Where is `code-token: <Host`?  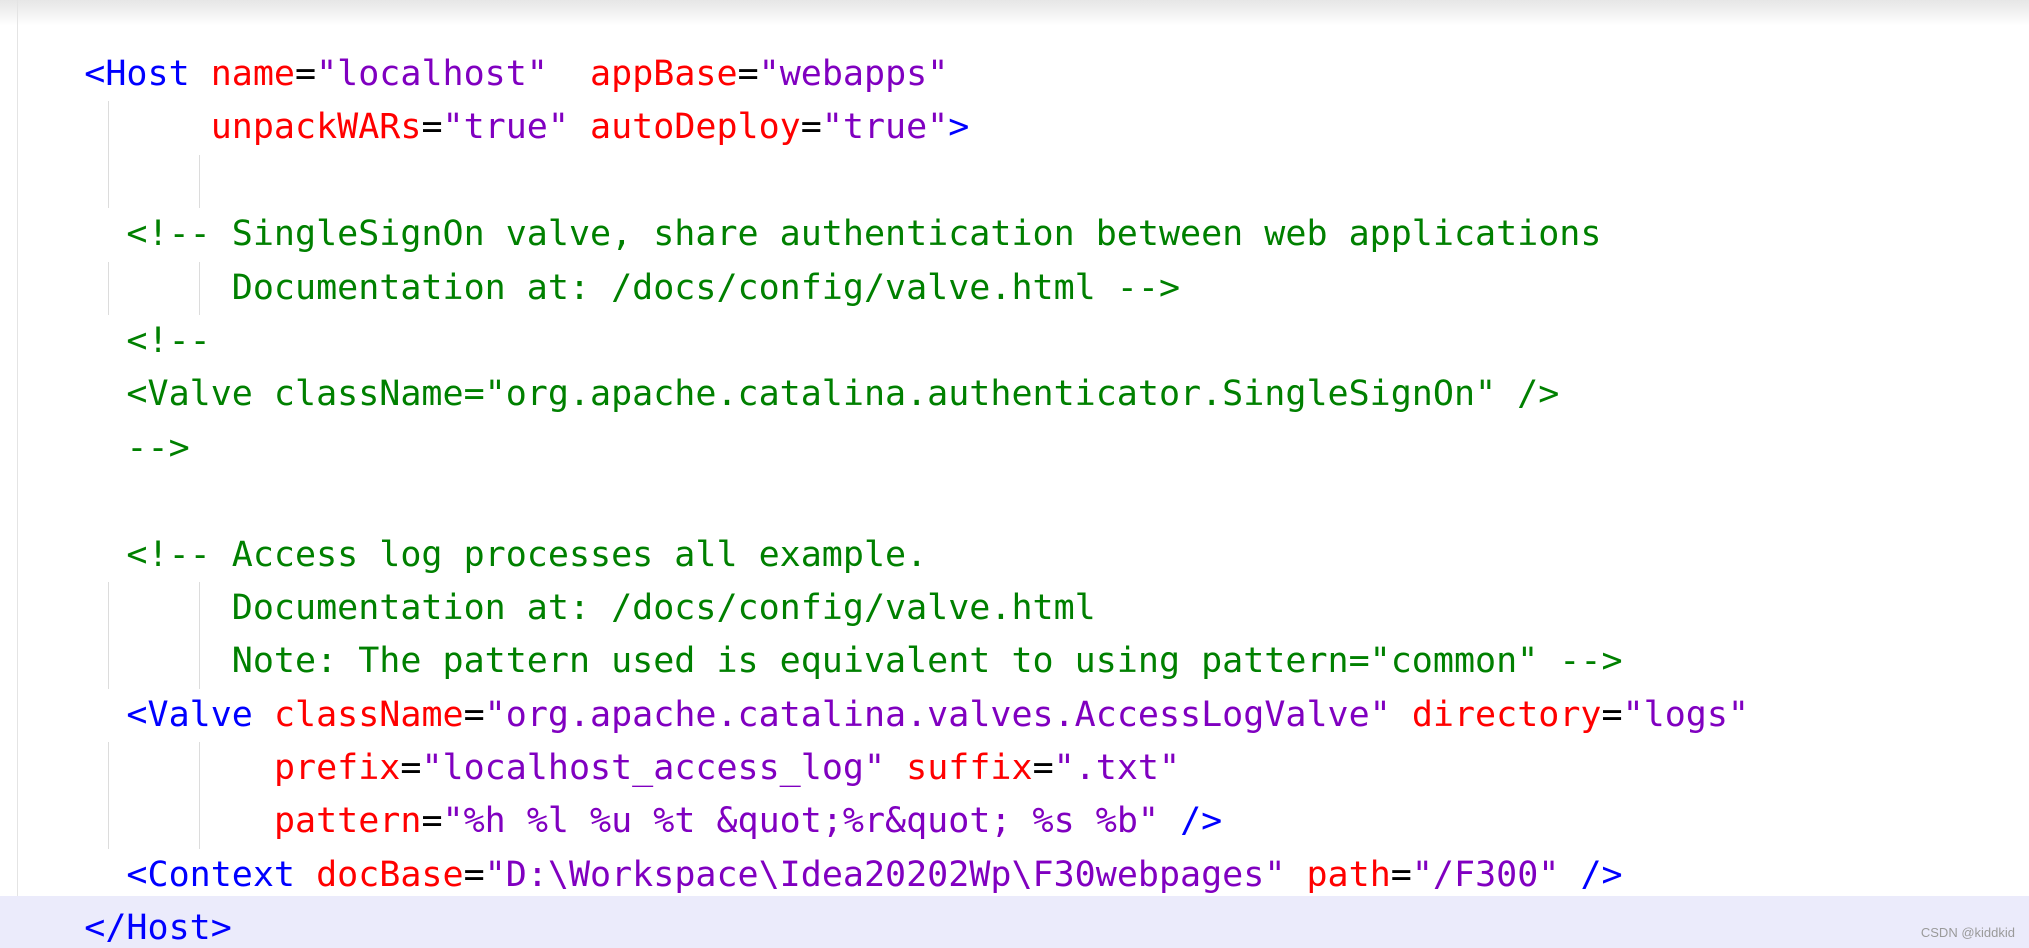
code-token: <Host is located at coordinates (105, 74).